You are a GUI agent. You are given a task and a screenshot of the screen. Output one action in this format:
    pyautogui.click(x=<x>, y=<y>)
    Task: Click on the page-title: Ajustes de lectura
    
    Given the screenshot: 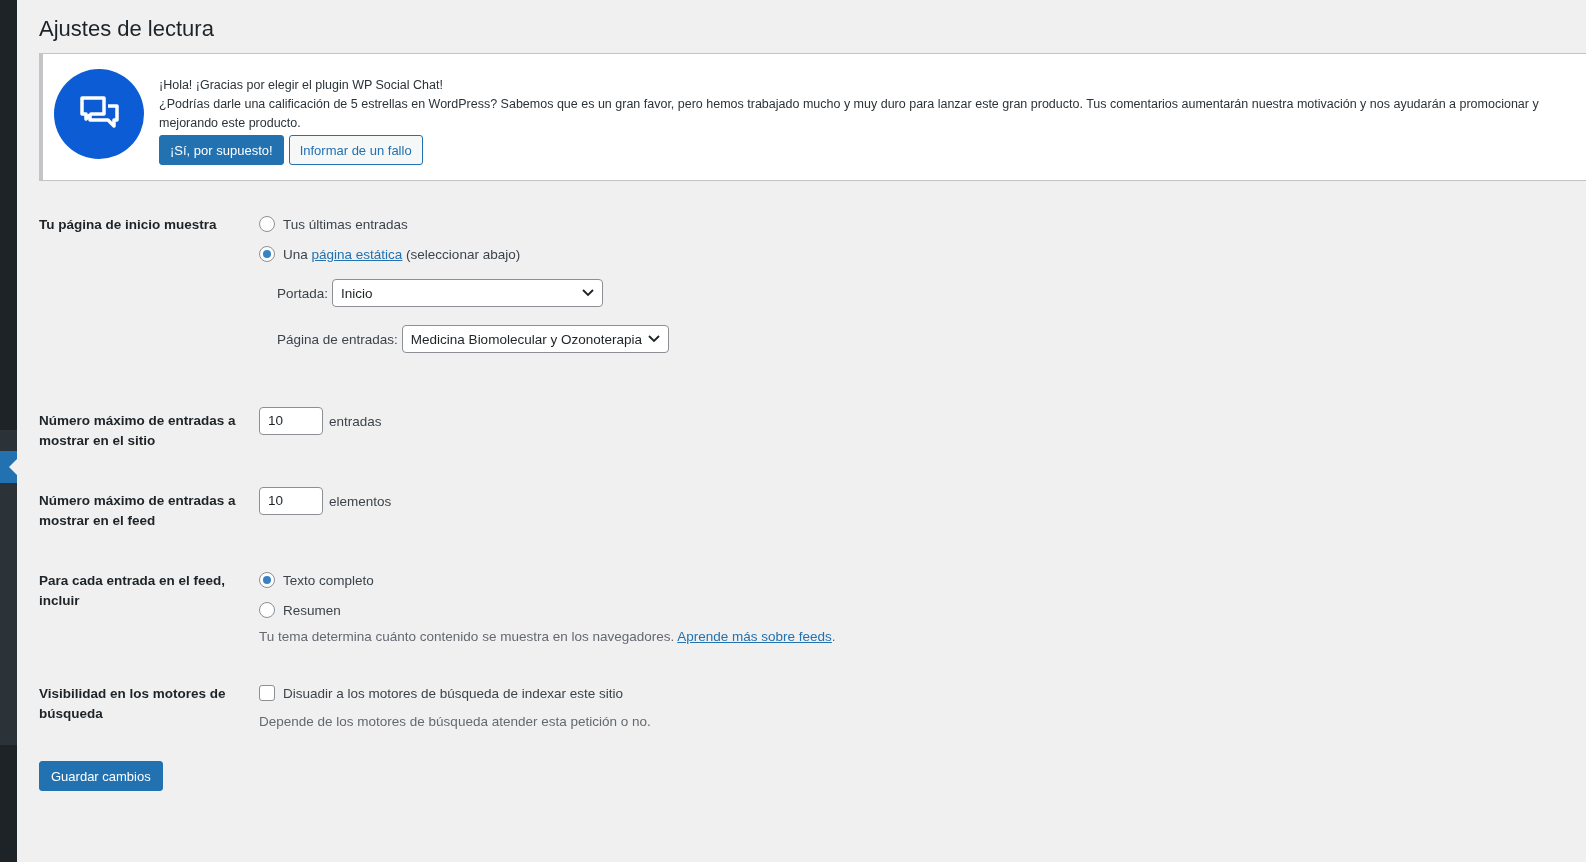 What is the action you would take?
    pyautogui.click(x=127, y=29)
    